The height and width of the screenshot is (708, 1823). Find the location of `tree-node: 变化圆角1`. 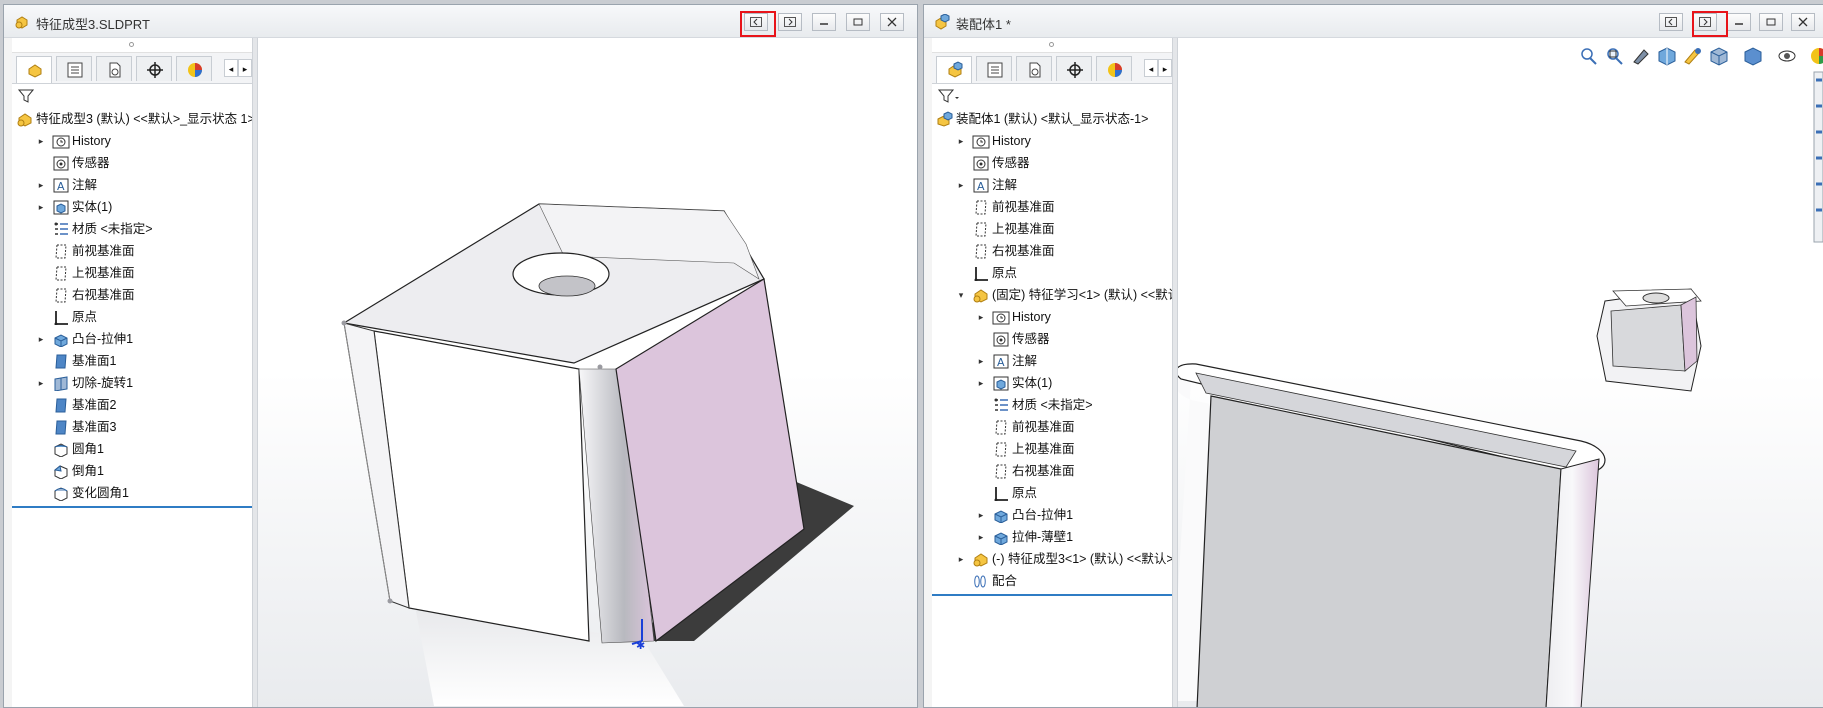

tree-node: 变化圆角1 is located at coordinates (132, 493).